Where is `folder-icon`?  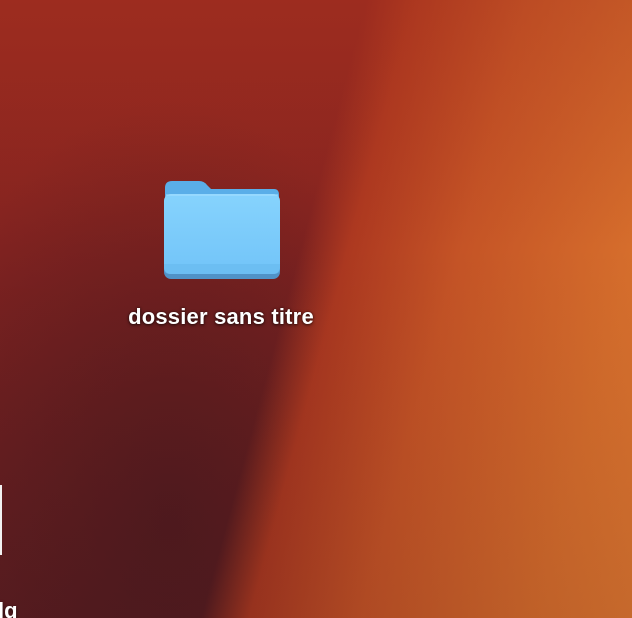
folder-icon is located at coordinates (221, 229).